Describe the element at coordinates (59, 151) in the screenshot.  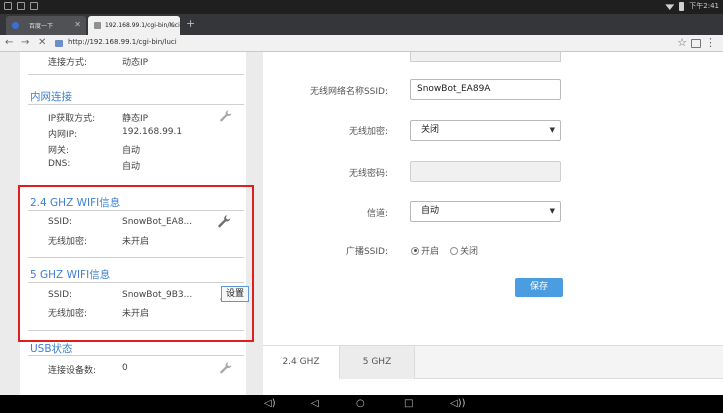
I see `gateway-label: 网关:` at that location.